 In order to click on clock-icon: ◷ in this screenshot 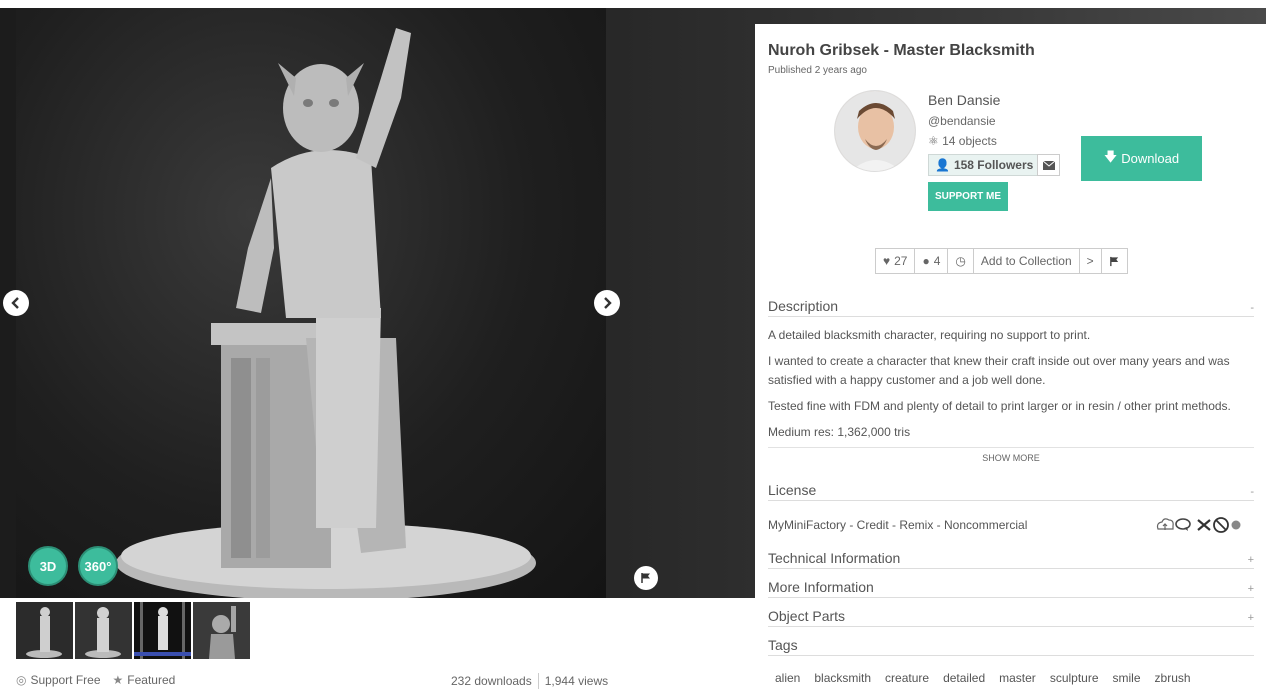, I will do `click(960, 261)`.